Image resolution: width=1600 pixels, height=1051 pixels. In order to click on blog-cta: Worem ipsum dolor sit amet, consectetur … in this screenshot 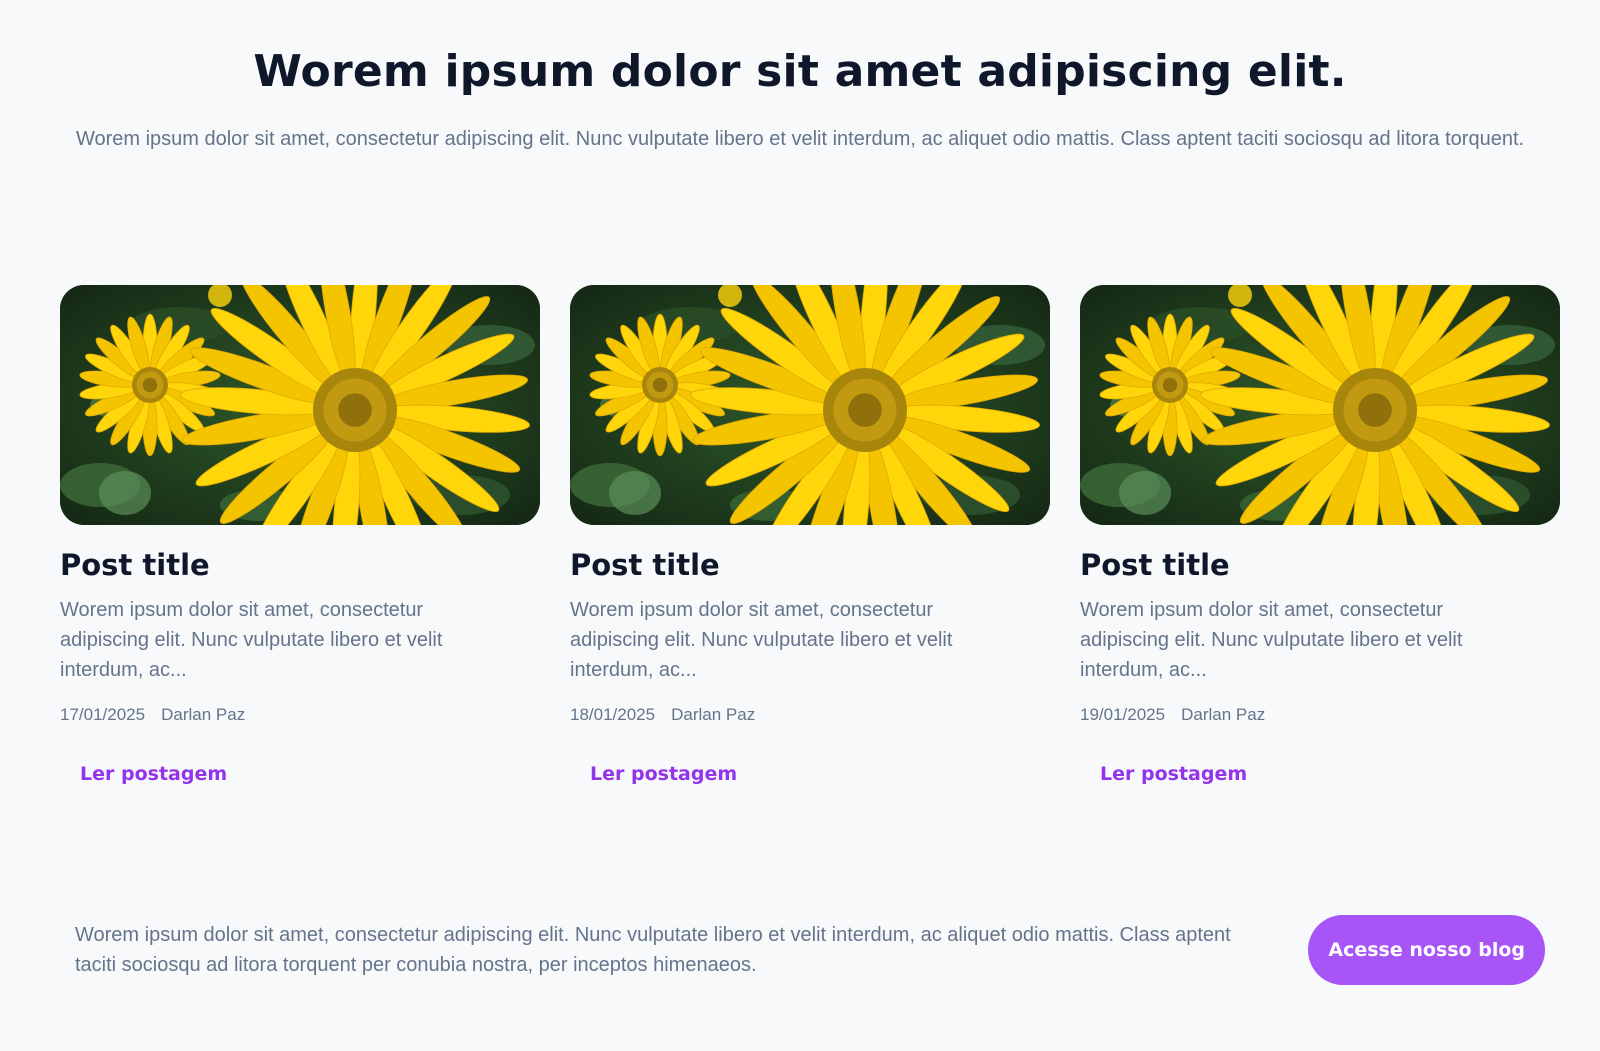, I will do `click(810, 950)`.